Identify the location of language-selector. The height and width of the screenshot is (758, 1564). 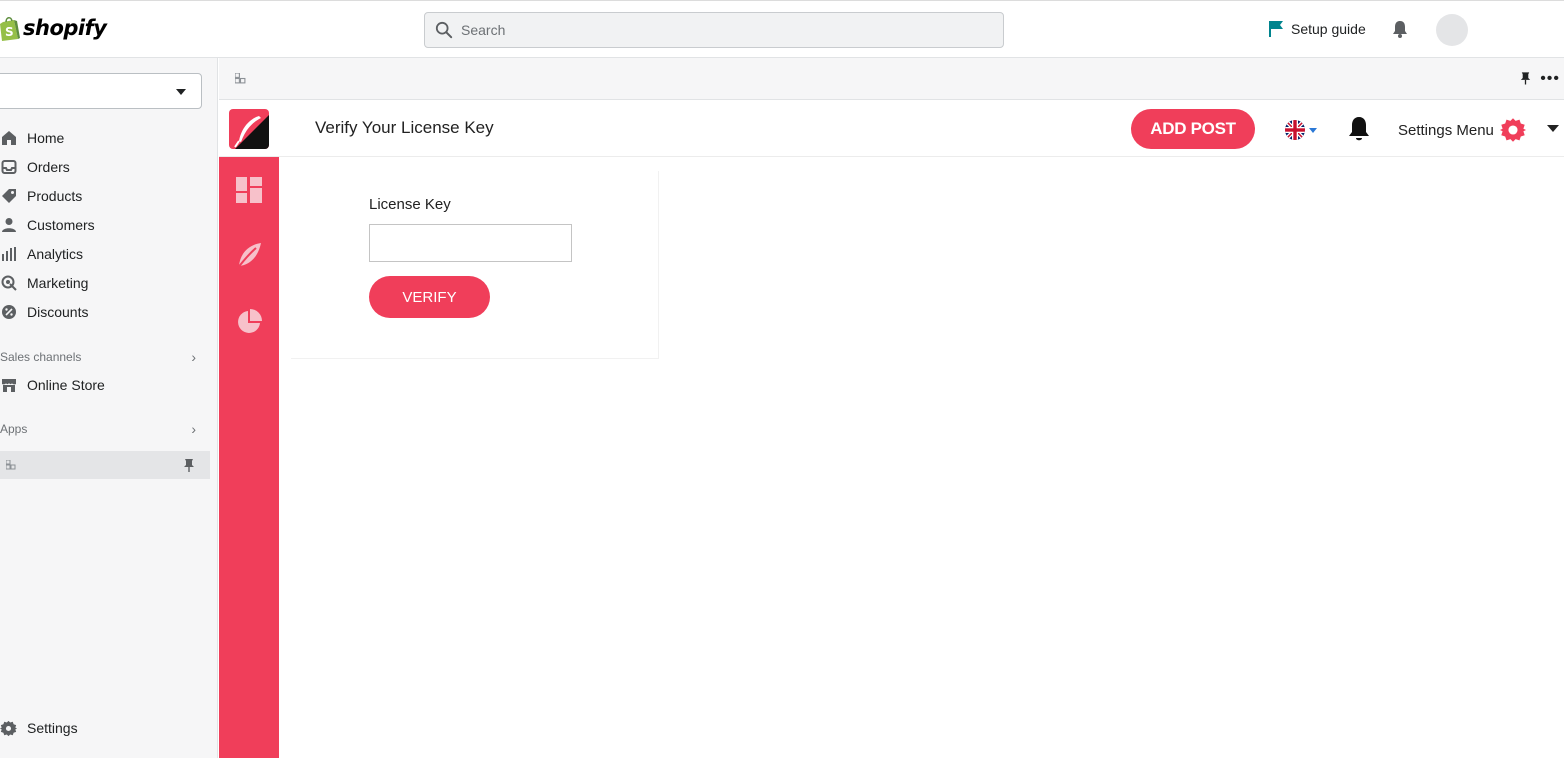
(1301, 130).